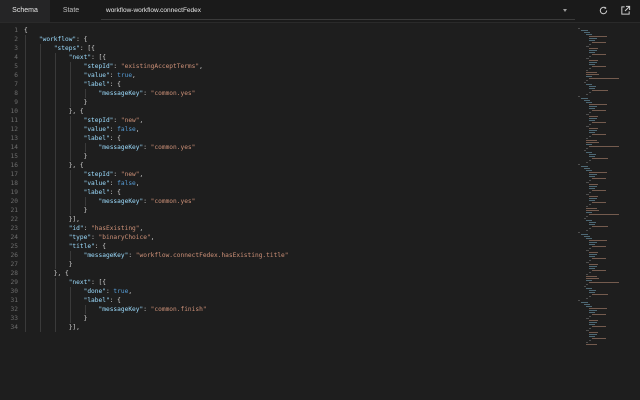 This screenshot has height=400, width=640. Describe the element at coordinates (14, 201) in the screenshot. I see `line-number: 20` at that location.